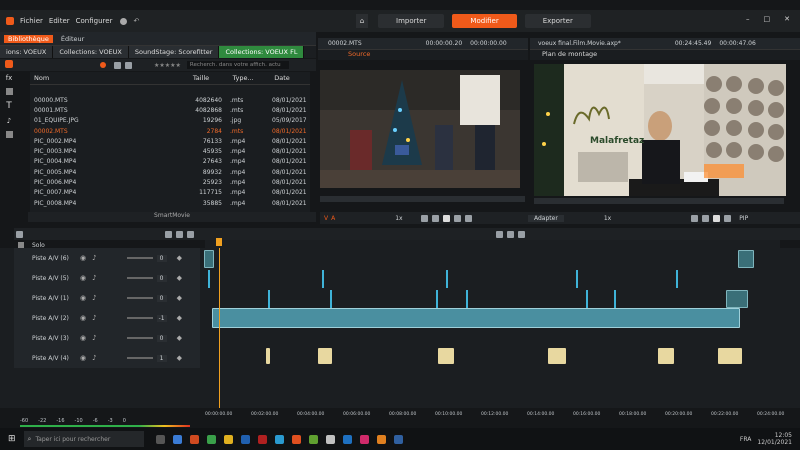 This screenshot has height=450, width=800. Describe the element at coordinates (9, 106) in the screenshot. I see `title-icon: T` at that location.